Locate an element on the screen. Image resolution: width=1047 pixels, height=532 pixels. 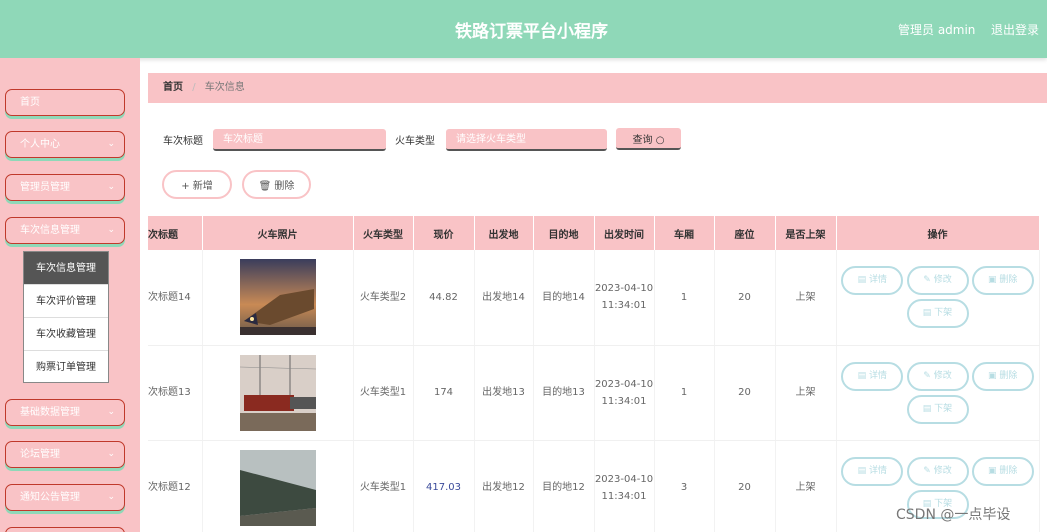
col-photo: 火车照片 is located at coordinates (278, 233).